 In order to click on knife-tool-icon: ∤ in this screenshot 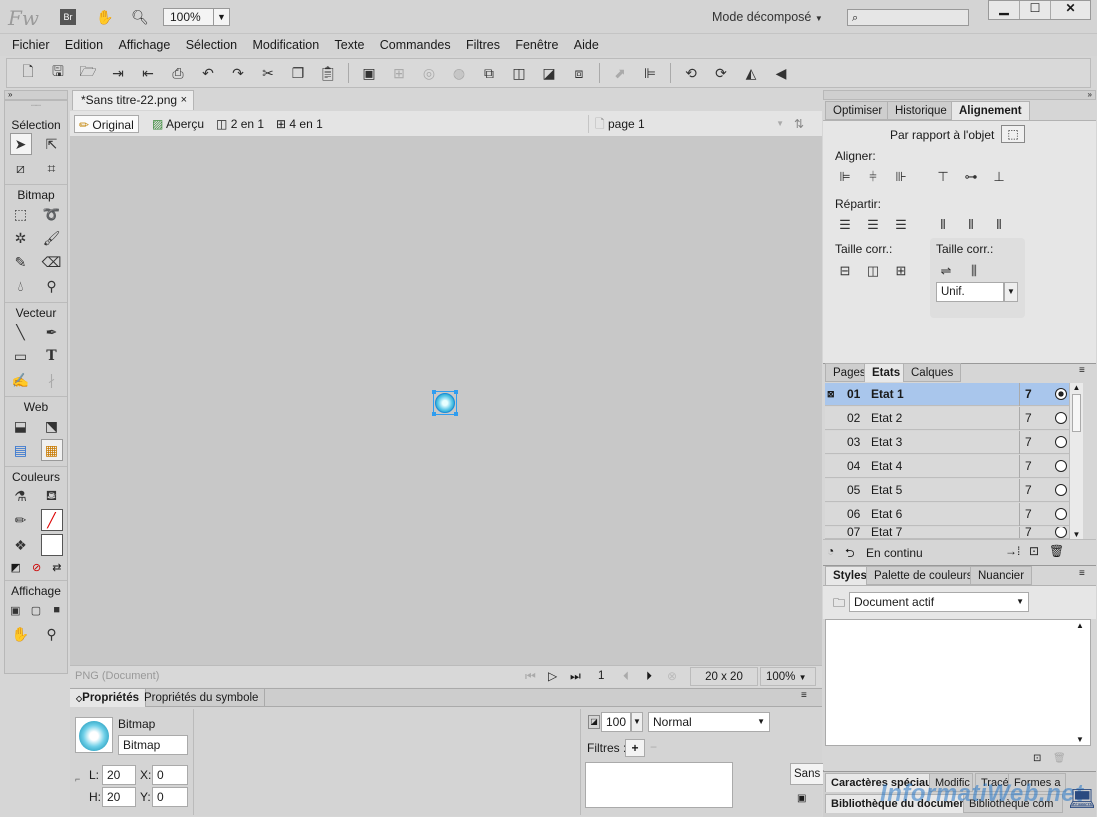, I will do `click(52, 380)`.